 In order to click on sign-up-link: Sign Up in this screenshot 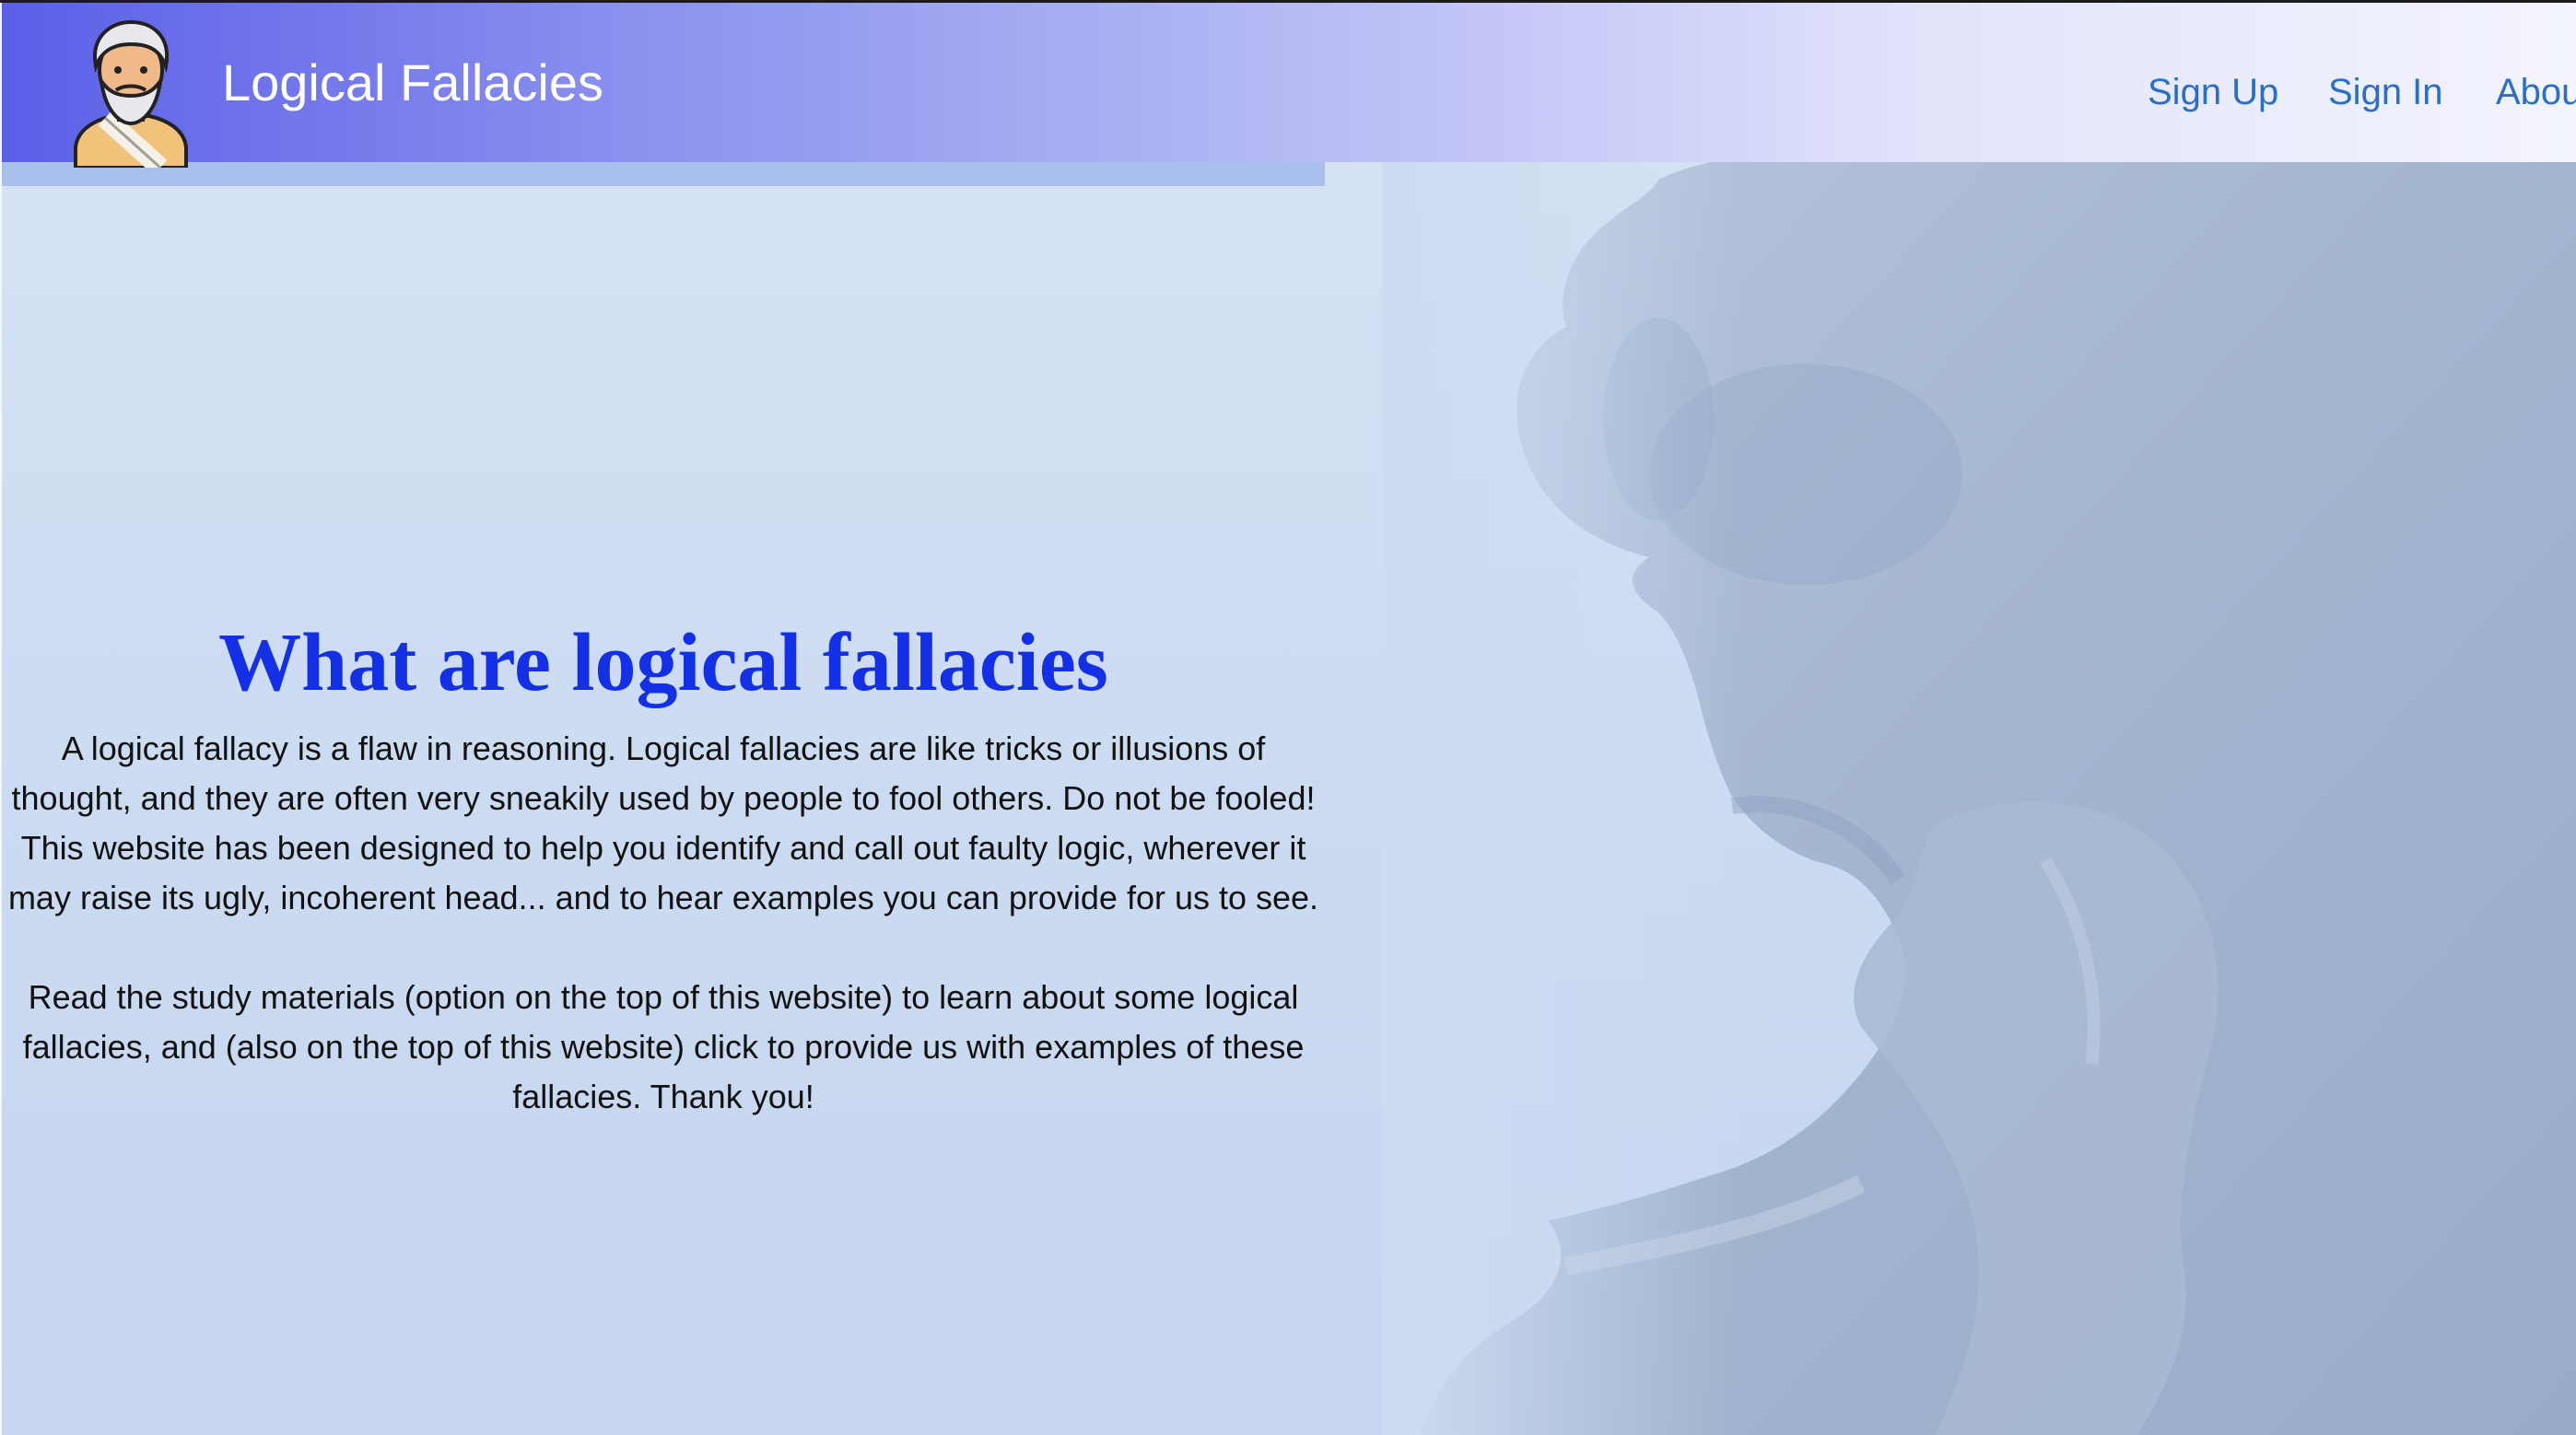, I will do `click(2213, 92)`.